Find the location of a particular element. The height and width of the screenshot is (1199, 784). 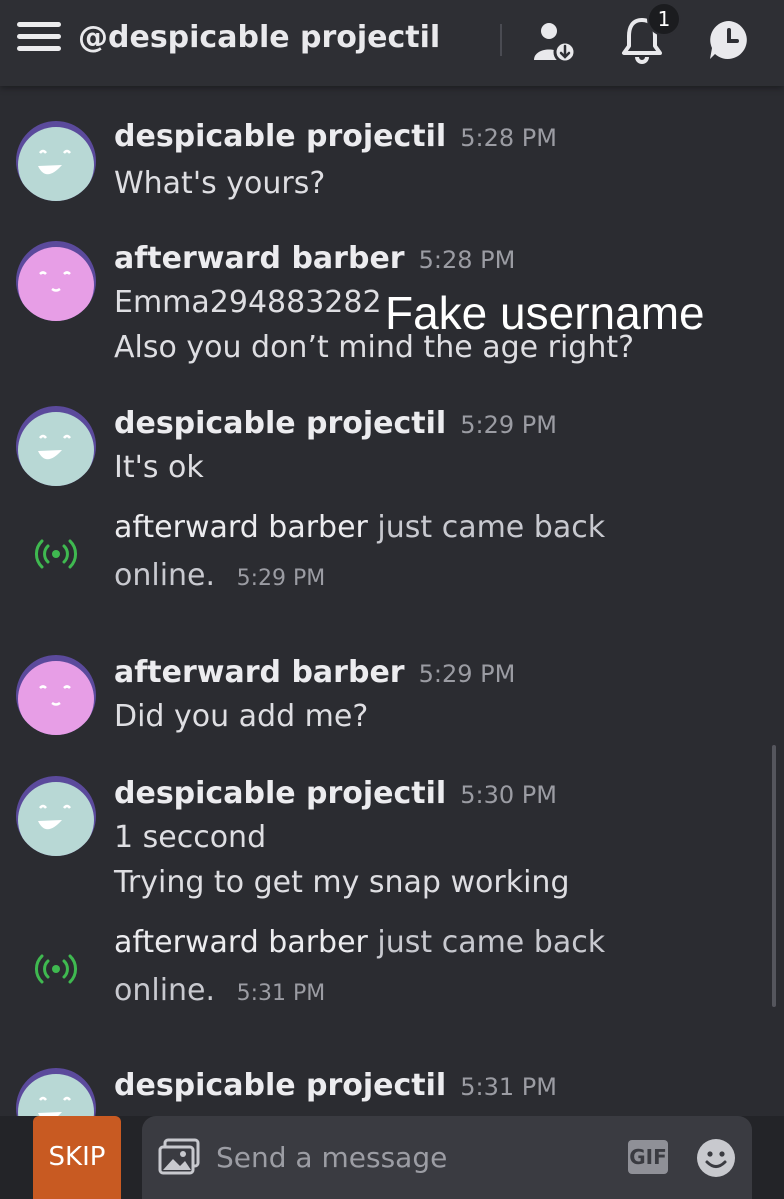

composer-bar: SKIP GIF is located at coordinates (392, 1157).